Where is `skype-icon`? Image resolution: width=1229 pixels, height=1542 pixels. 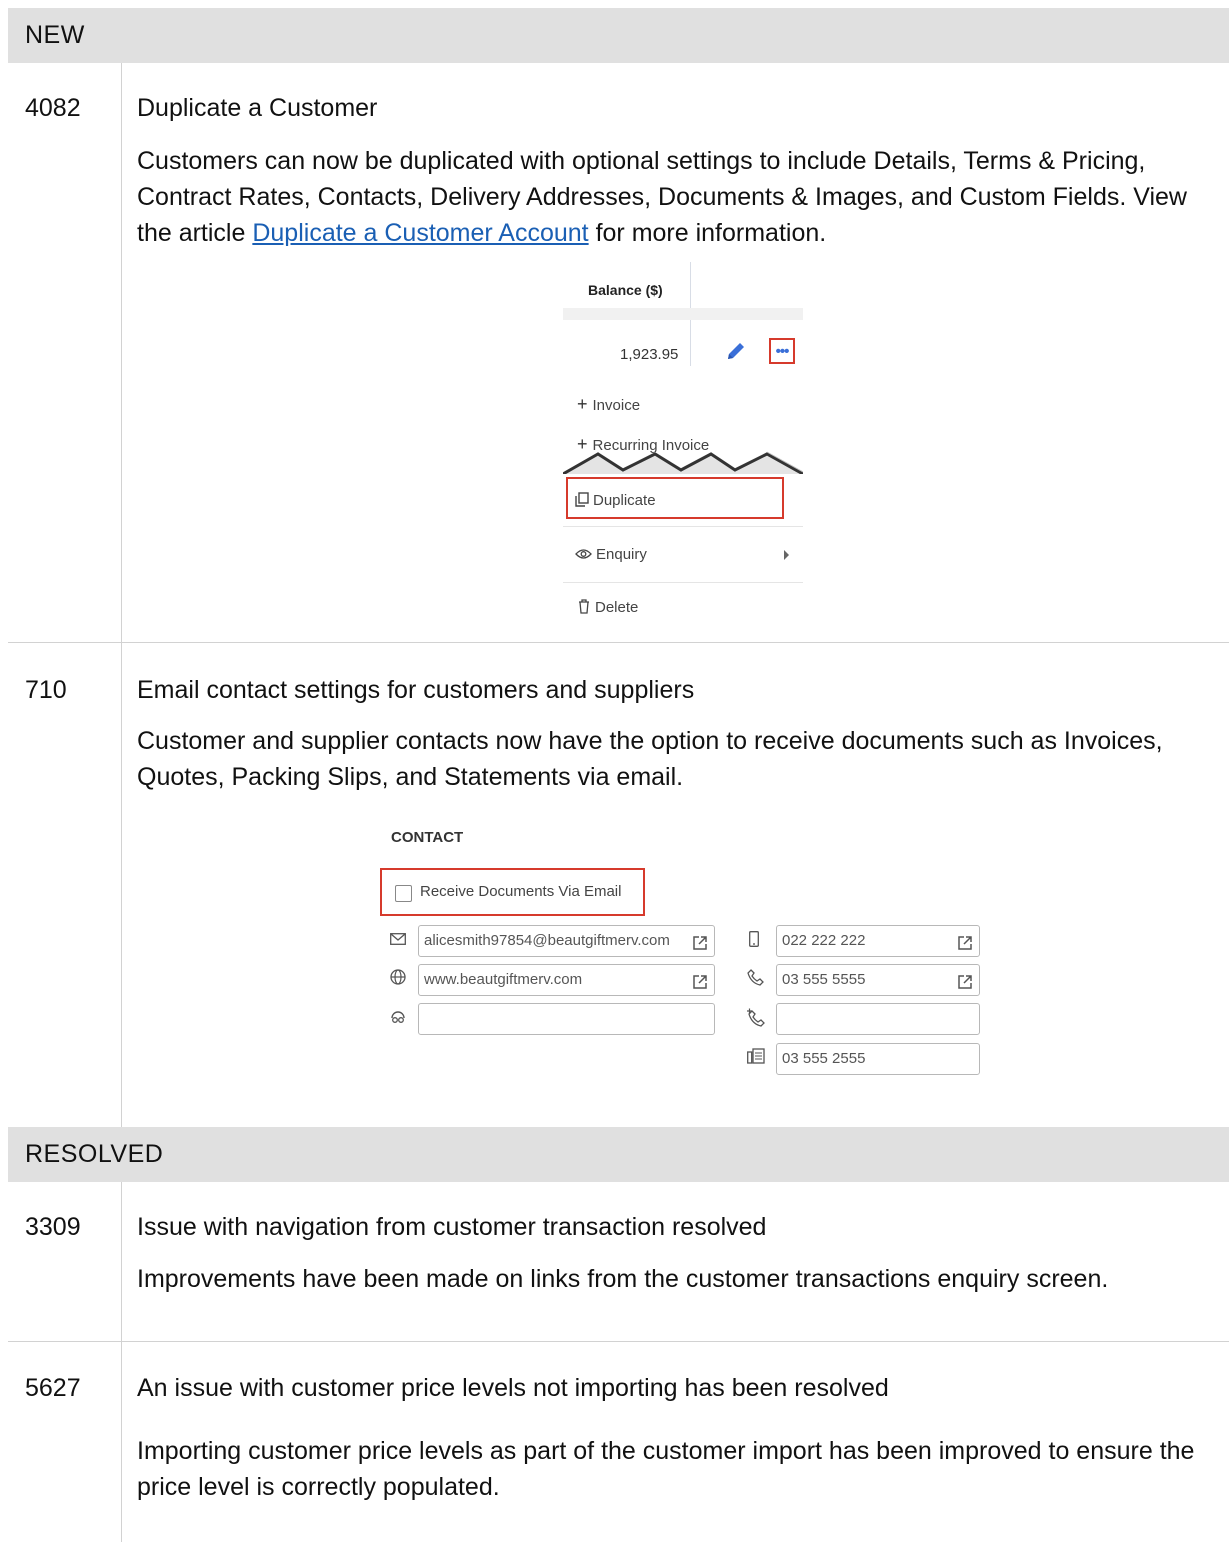 skype-icon is located at coordinates (398, 1019).